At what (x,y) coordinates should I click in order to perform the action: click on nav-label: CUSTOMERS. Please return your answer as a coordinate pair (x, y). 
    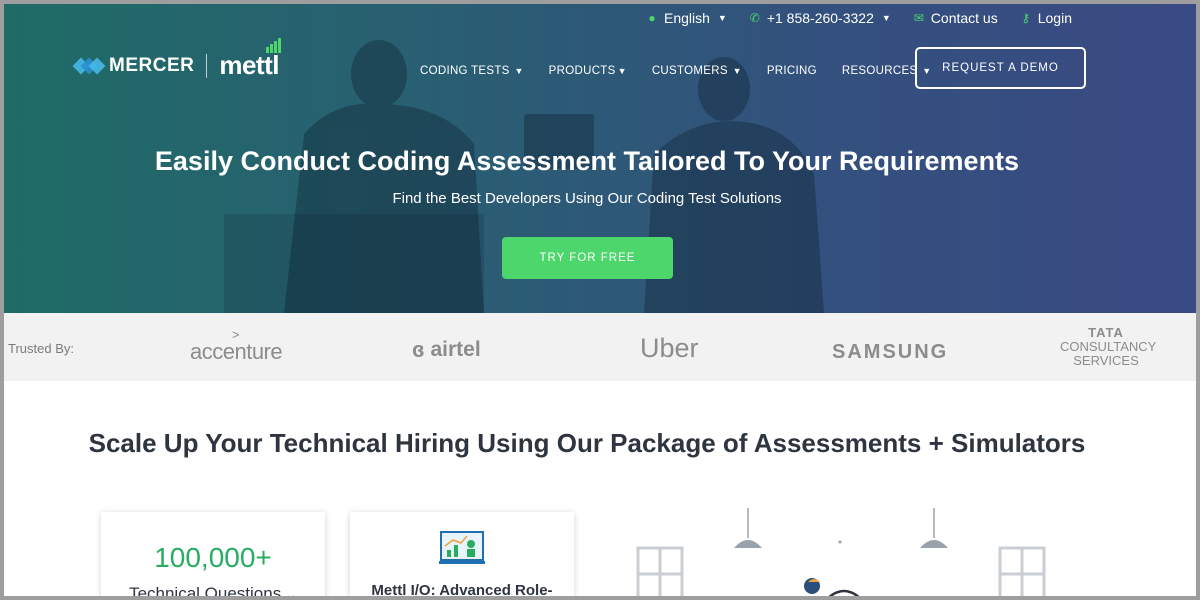
    Looking at the image, I should click on (689, 71).